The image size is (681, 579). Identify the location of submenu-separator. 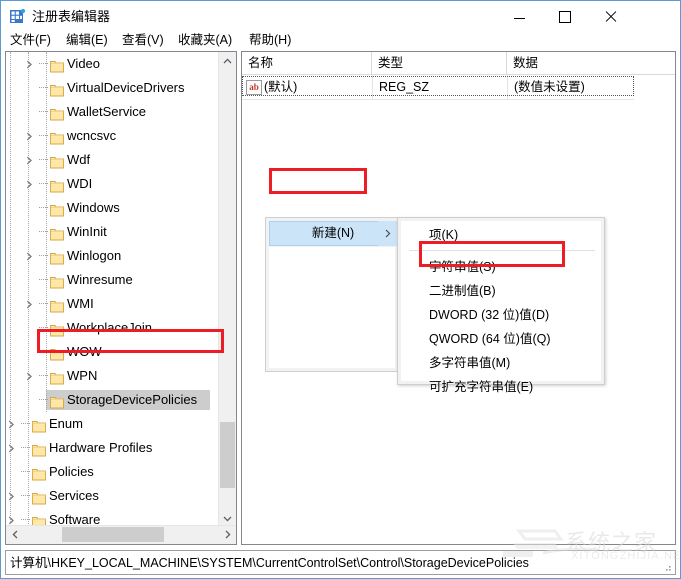
(502, 250).